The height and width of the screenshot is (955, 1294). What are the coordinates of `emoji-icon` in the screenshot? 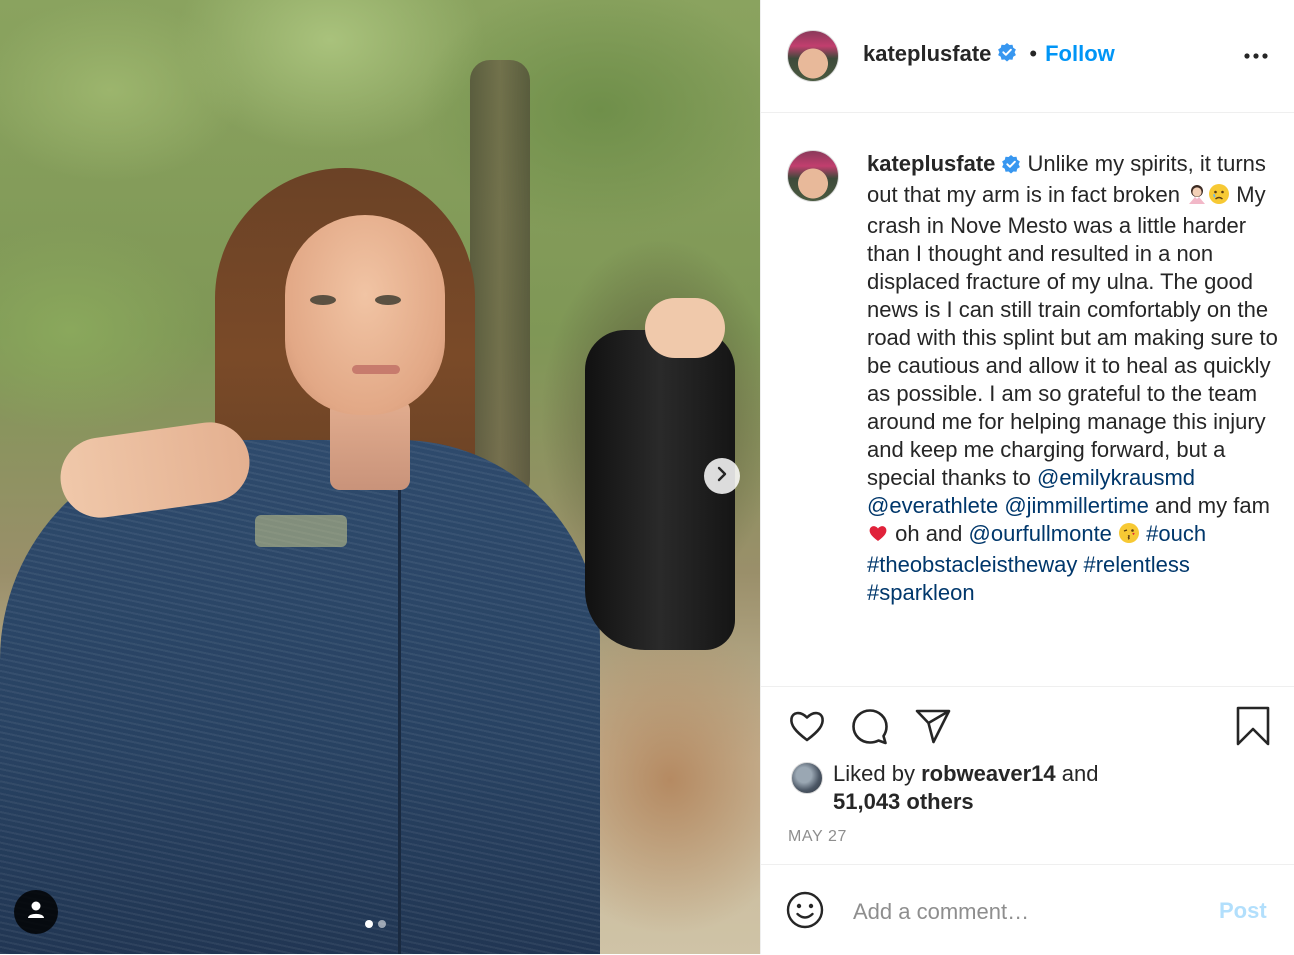 It's located at (805, 912).